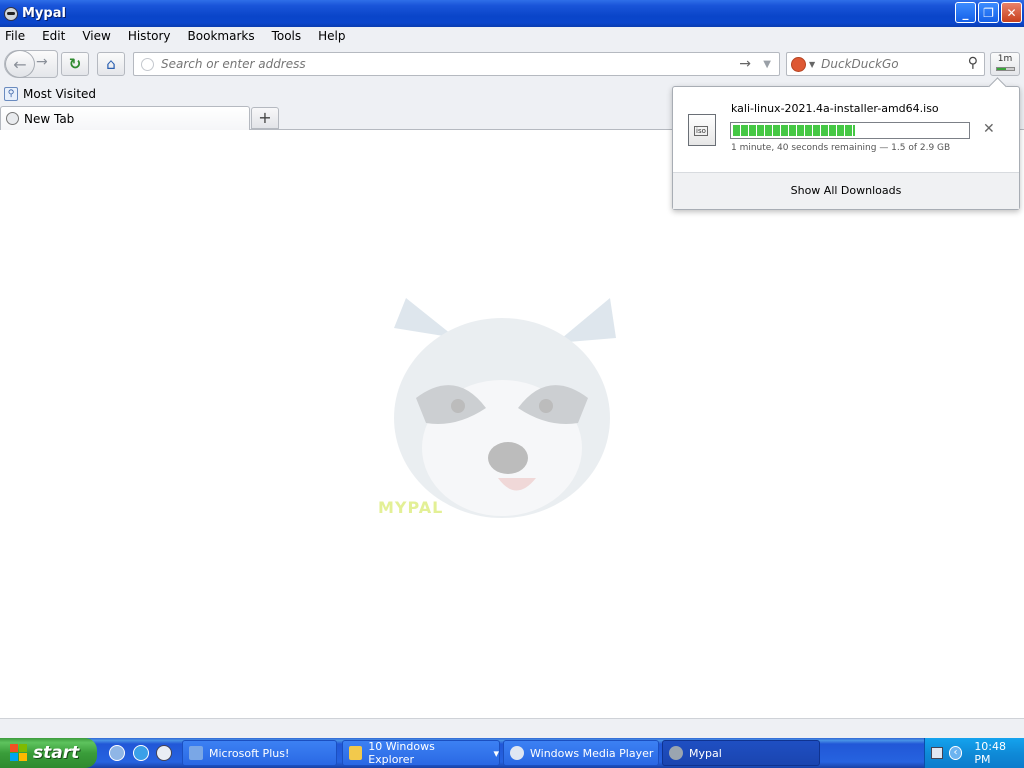  Describe the element at coordinates (44, 13) in the screenshot. I see `window-title: Mypal` at that location.